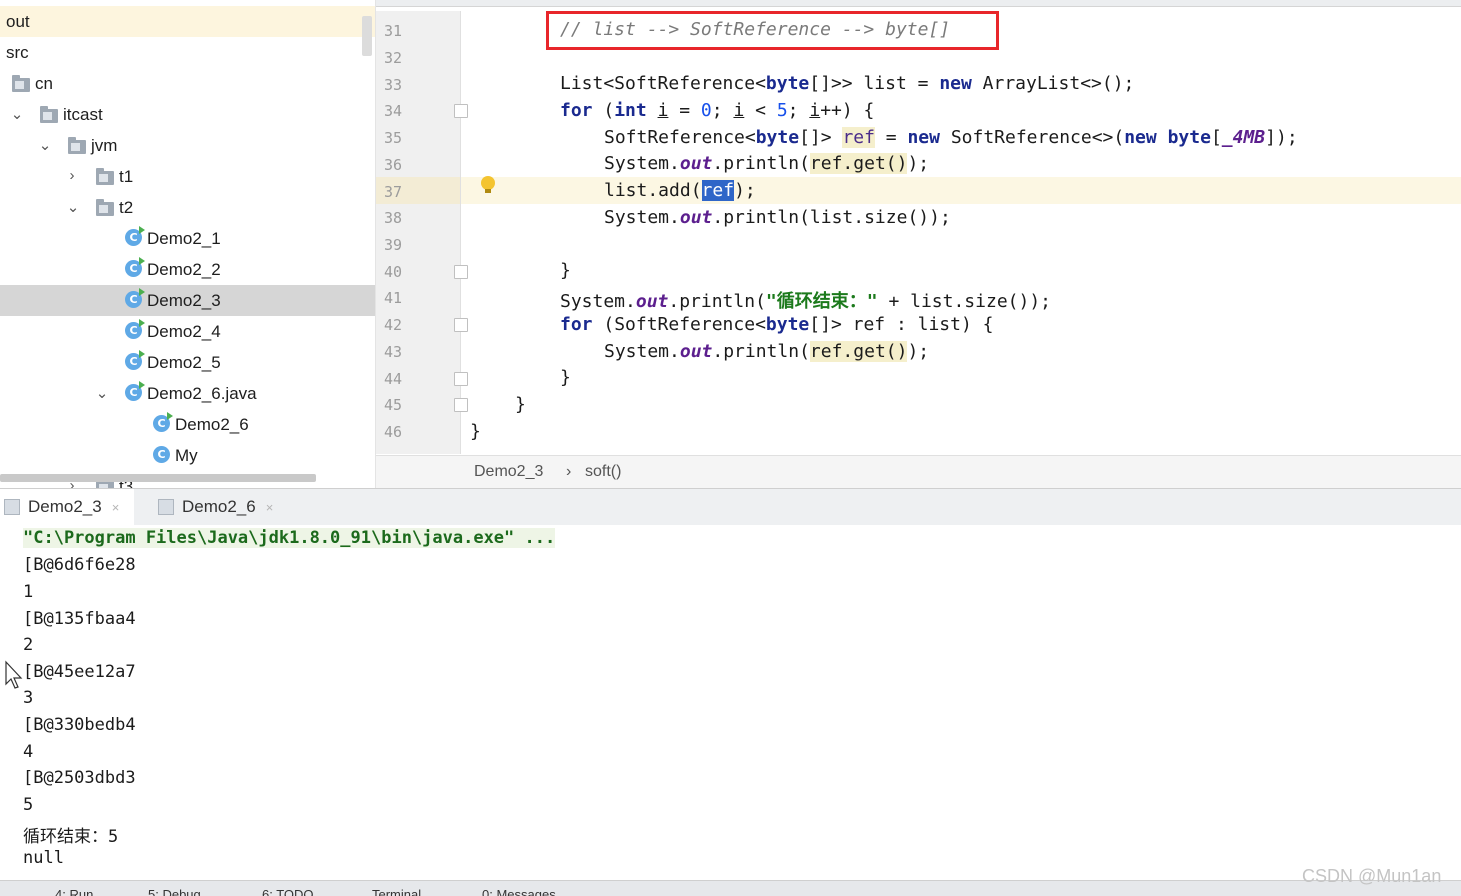 This screenshot has width=1461, height=896. Describe the element at coordinates (821, 301) in the screenshot. I see `code-string: "循环结束："` at that location.